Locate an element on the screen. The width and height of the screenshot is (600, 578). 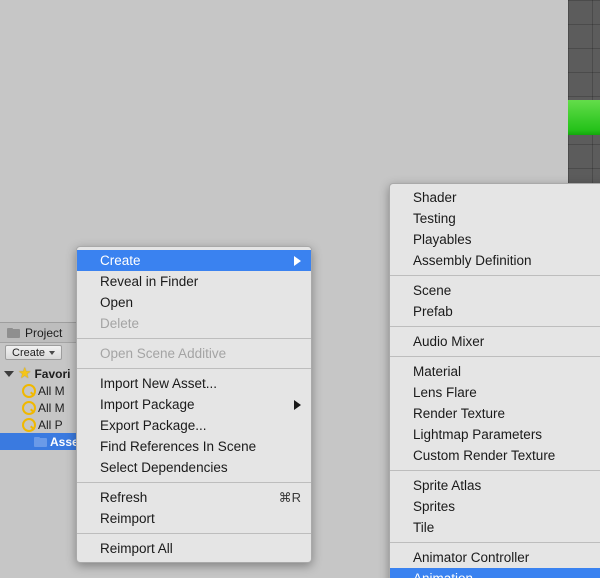
menu-item-playables: Playables is located at coordinates (495, 239).